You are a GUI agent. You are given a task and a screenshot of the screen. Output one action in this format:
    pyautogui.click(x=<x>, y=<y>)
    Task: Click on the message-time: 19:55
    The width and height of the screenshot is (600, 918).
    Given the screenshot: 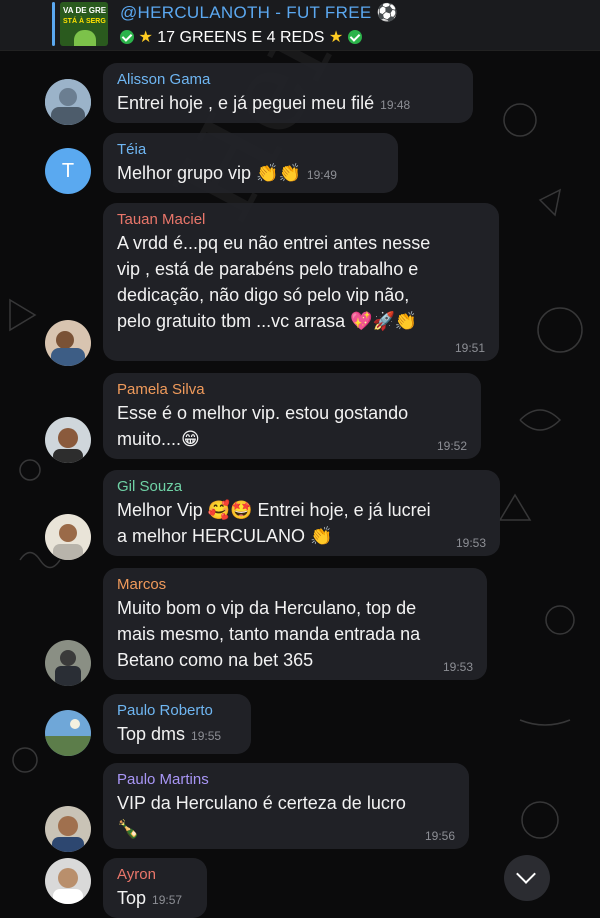 What is the action you would take?
    pyautogui.click(x=206, y=736)
    